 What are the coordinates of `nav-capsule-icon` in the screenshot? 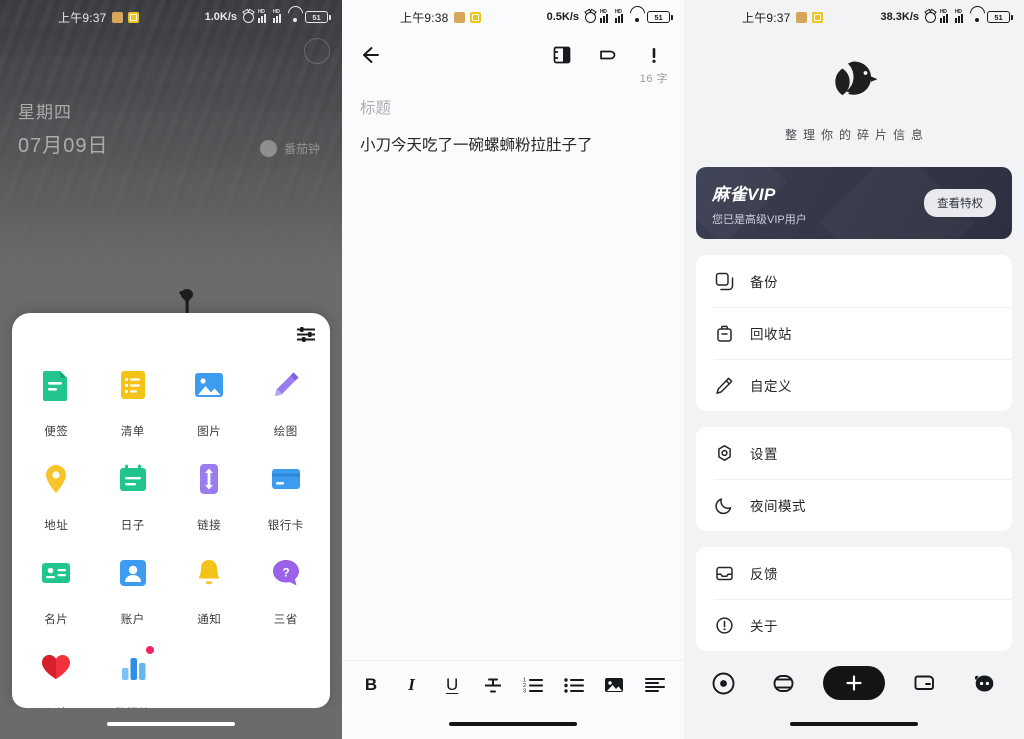 It's located at (783, 683).